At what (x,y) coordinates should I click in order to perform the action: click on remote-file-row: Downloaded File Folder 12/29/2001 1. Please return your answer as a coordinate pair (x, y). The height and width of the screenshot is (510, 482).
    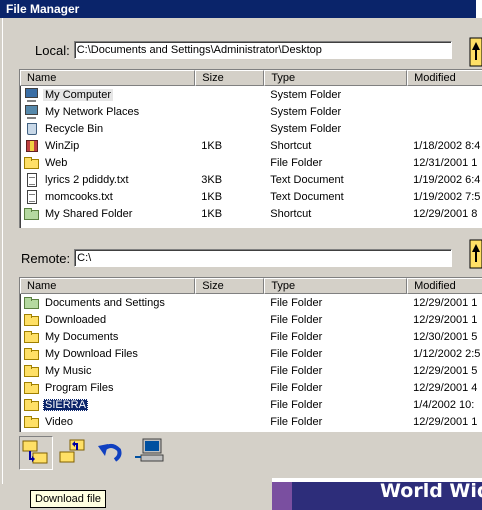
    Looking at the image, I should click on (251, 319).